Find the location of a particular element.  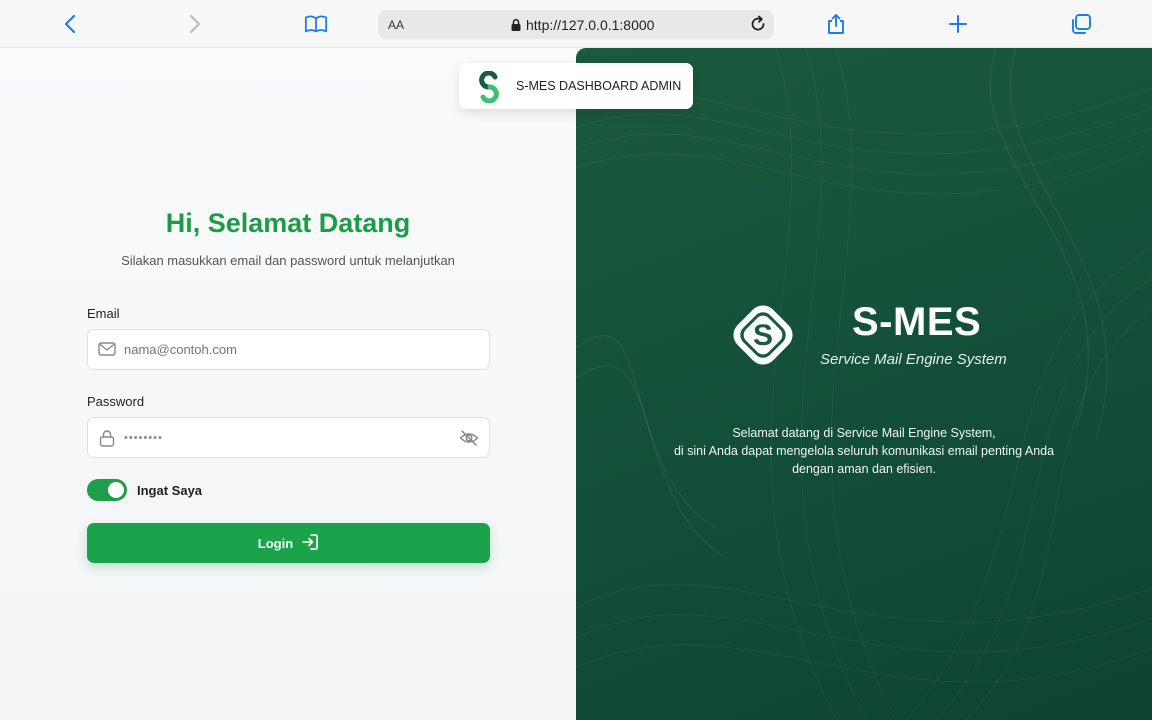

s-logo-icon is located at coordinates (489, 89).